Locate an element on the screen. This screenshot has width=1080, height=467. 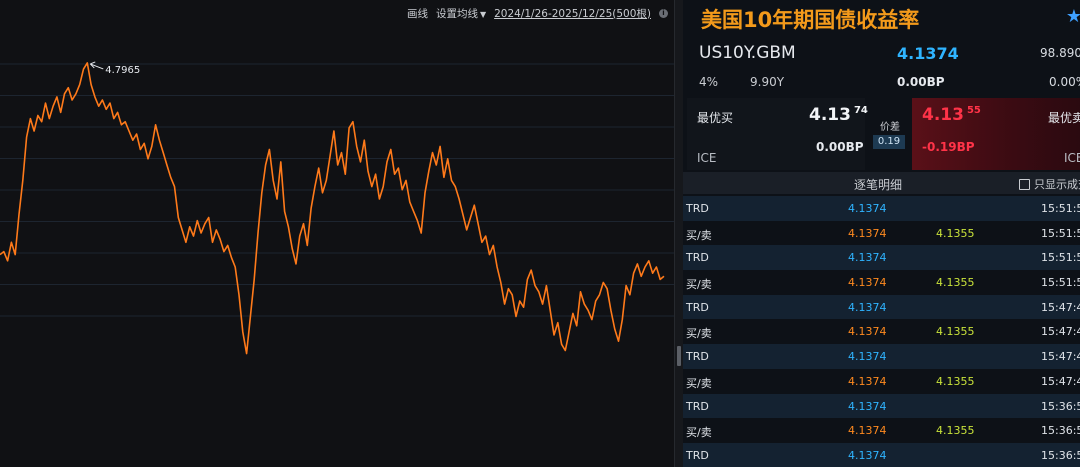
chevron-down-icon: ▼ is located at coordinates (483, 14).